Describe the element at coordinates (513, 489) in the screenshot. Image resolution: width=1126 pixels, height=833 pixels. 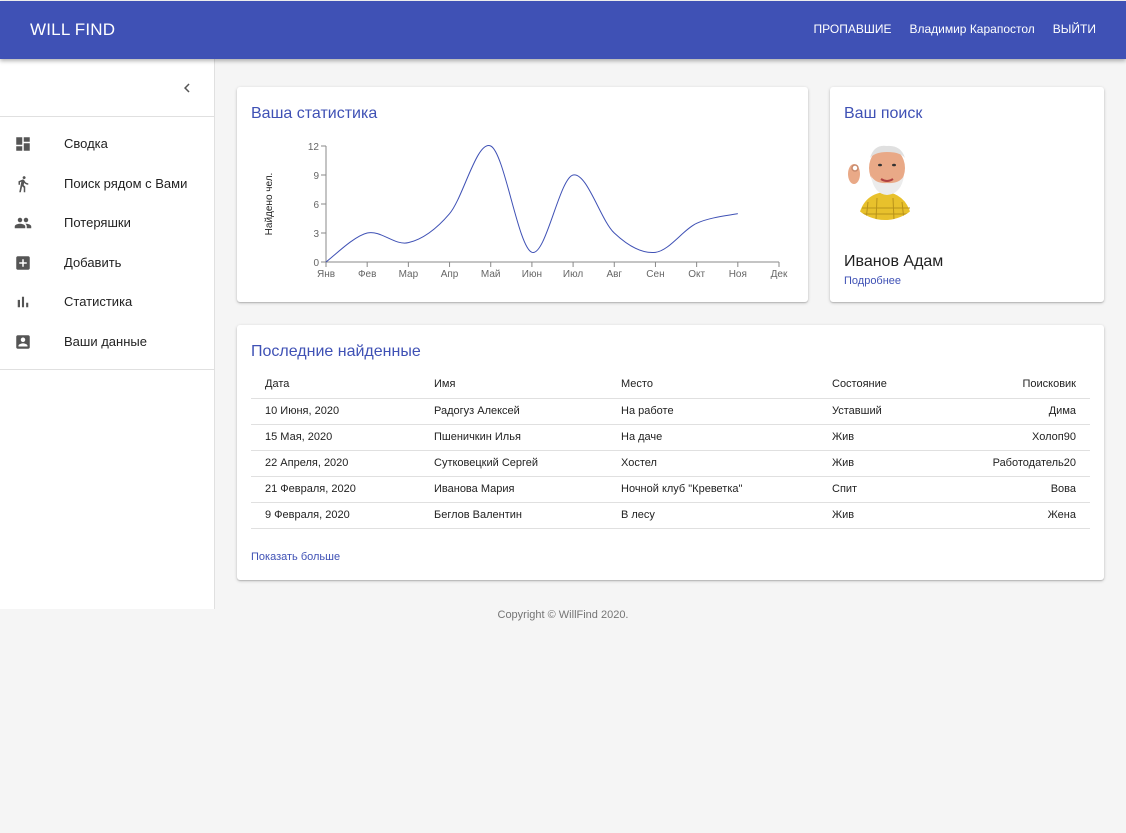
I see `cell-name: Иванова Мария` at that location.